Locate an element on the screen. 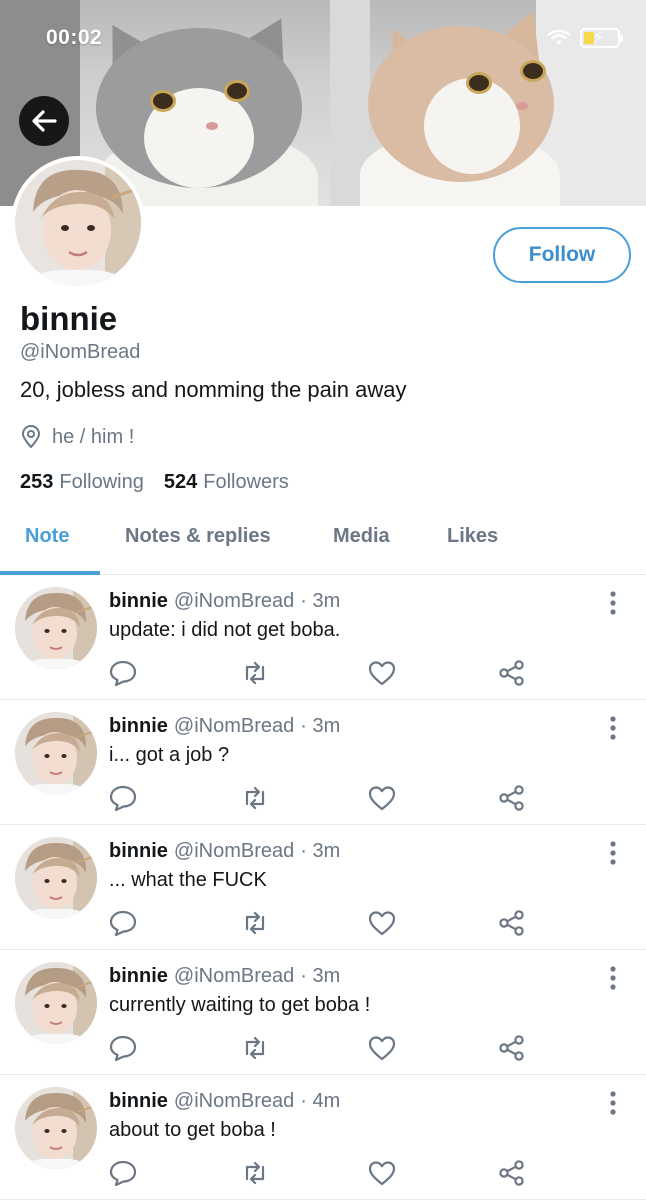  note-text: currently waiting to get boba ! is located at coordinates (240, 1005).